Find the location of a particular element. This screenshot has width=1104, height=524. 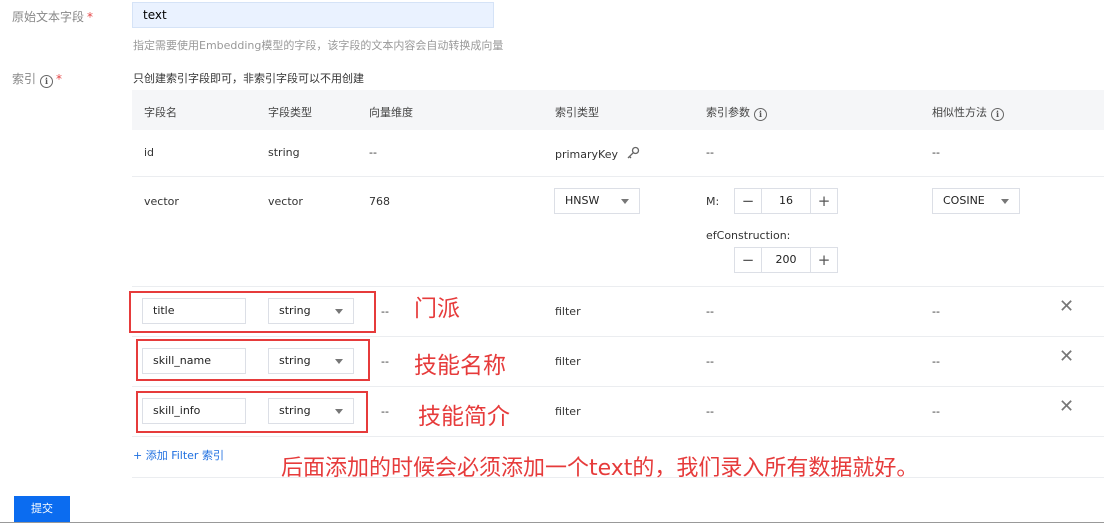

add-filter-index-link: + 添加 Filter 索引 is located at coordinates (178, 455).